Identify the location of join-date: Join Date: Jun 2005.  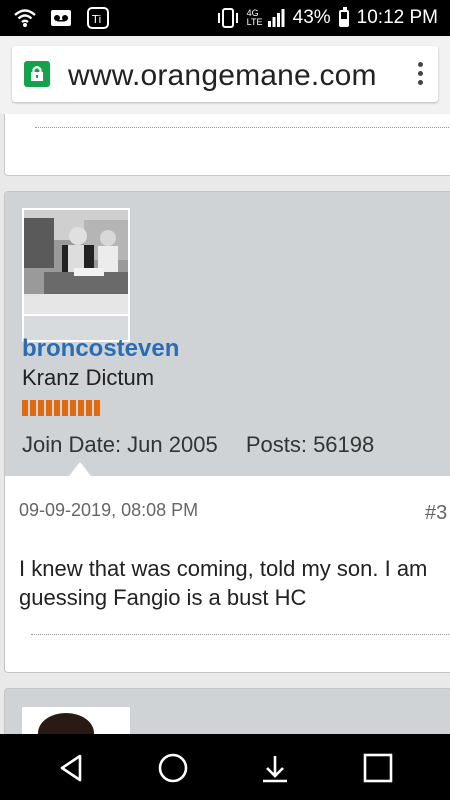
(120, 444).